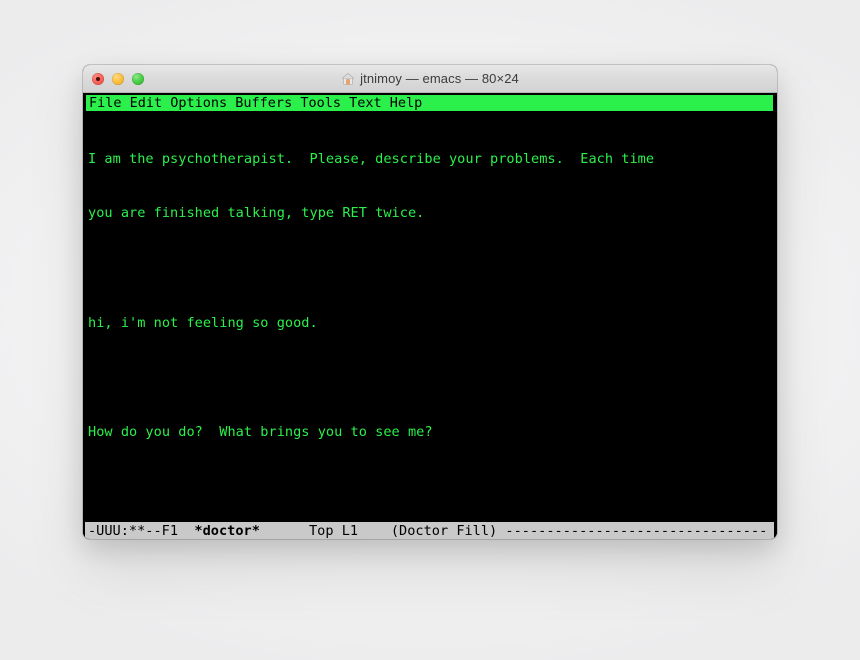 The image size is (860, 660). I want to click on home-folder-icon, so click(348, 78).